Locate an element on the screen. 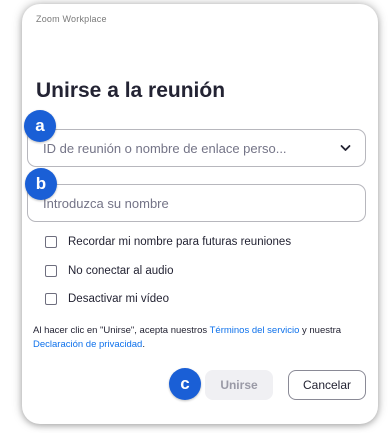  terms-of-service-link: Términos del servicio is located at coordinates (255, 330).